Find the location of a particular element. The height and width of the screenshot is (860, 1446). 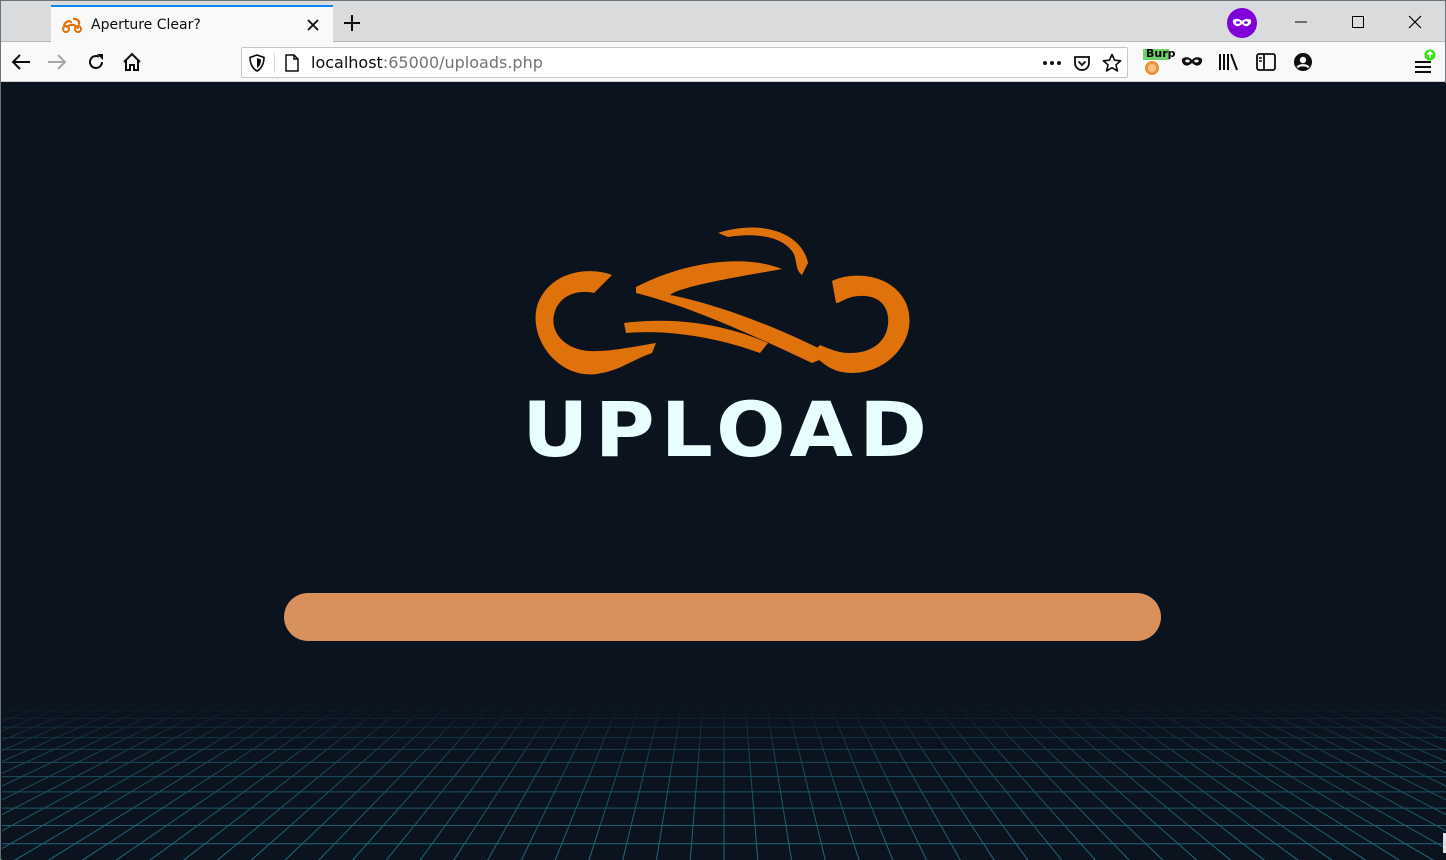

home-button is located at coordinates (132, 62).